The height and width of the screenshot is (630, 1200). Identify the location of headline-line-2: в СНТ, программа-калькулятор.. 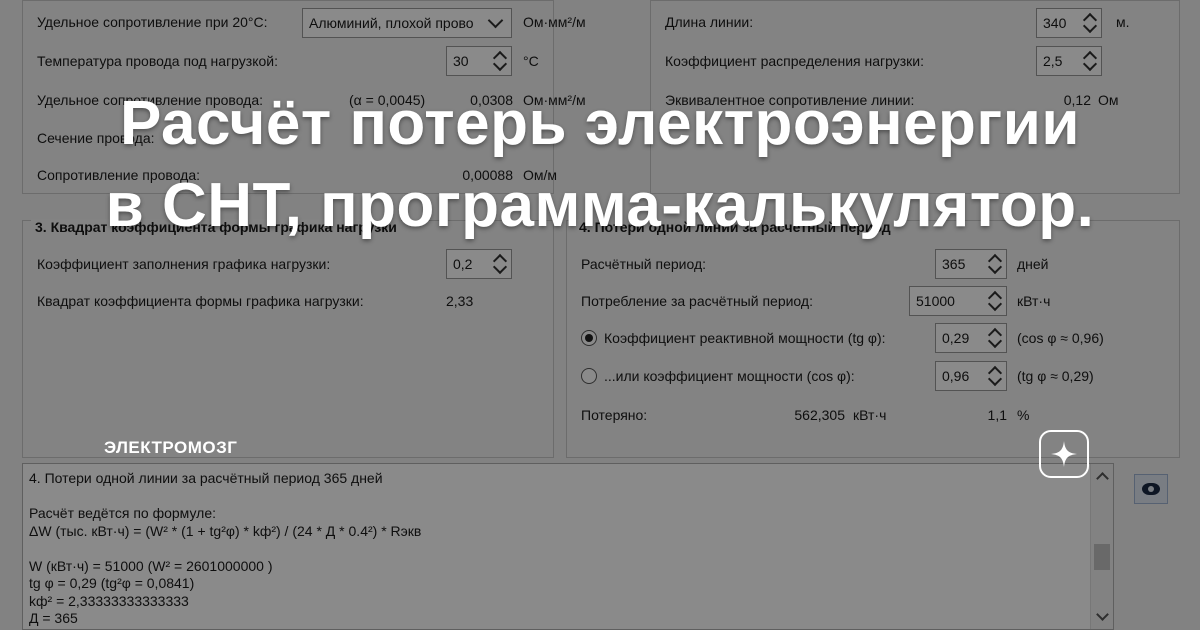
(600, 205).